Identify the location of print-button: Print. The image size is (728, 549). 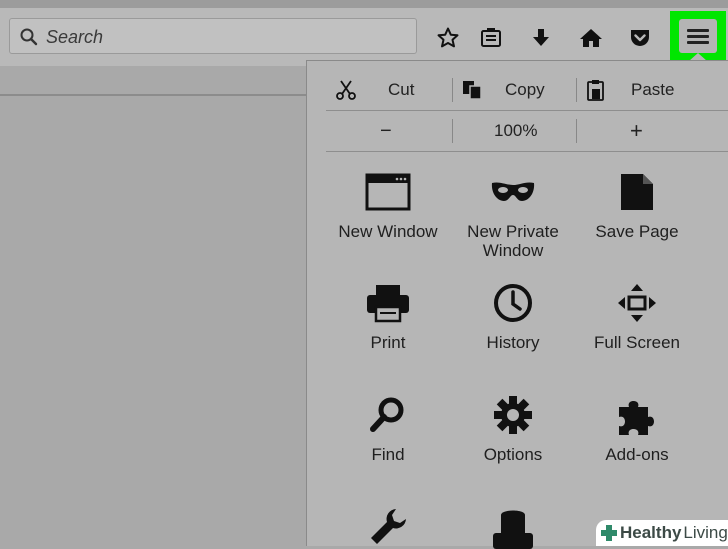
(388, 316).